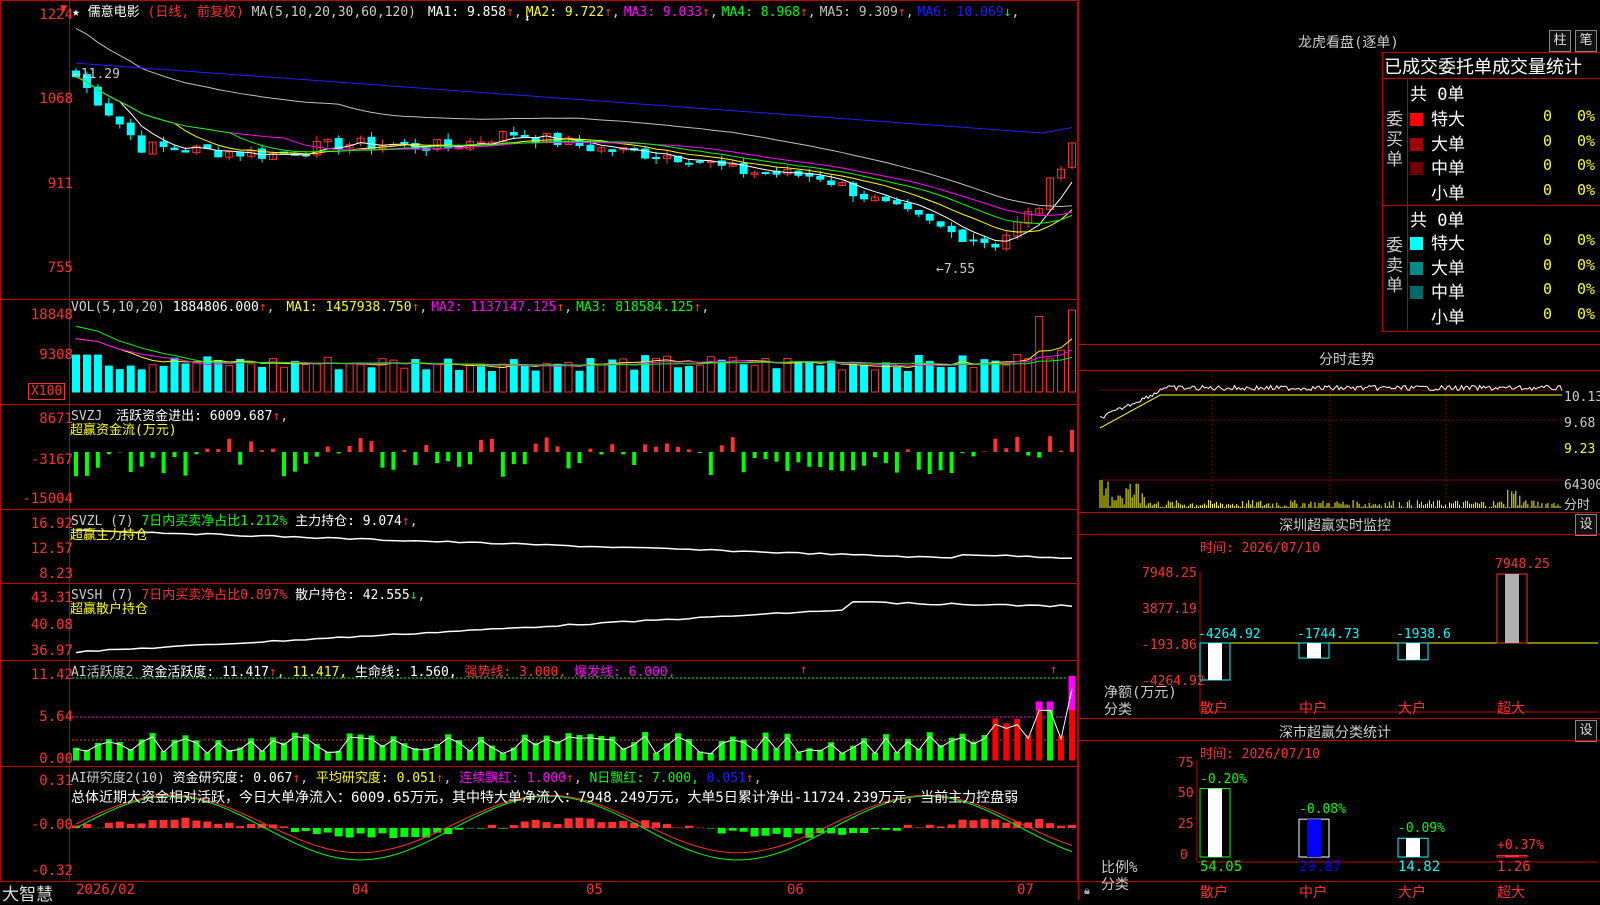 Image resolution: width=1600 pixels, height=905 pixels. What do you see at coordinates (272, 778) in the screenshot?
I see `research-value: 0.067` at bounding box center [272, 778].